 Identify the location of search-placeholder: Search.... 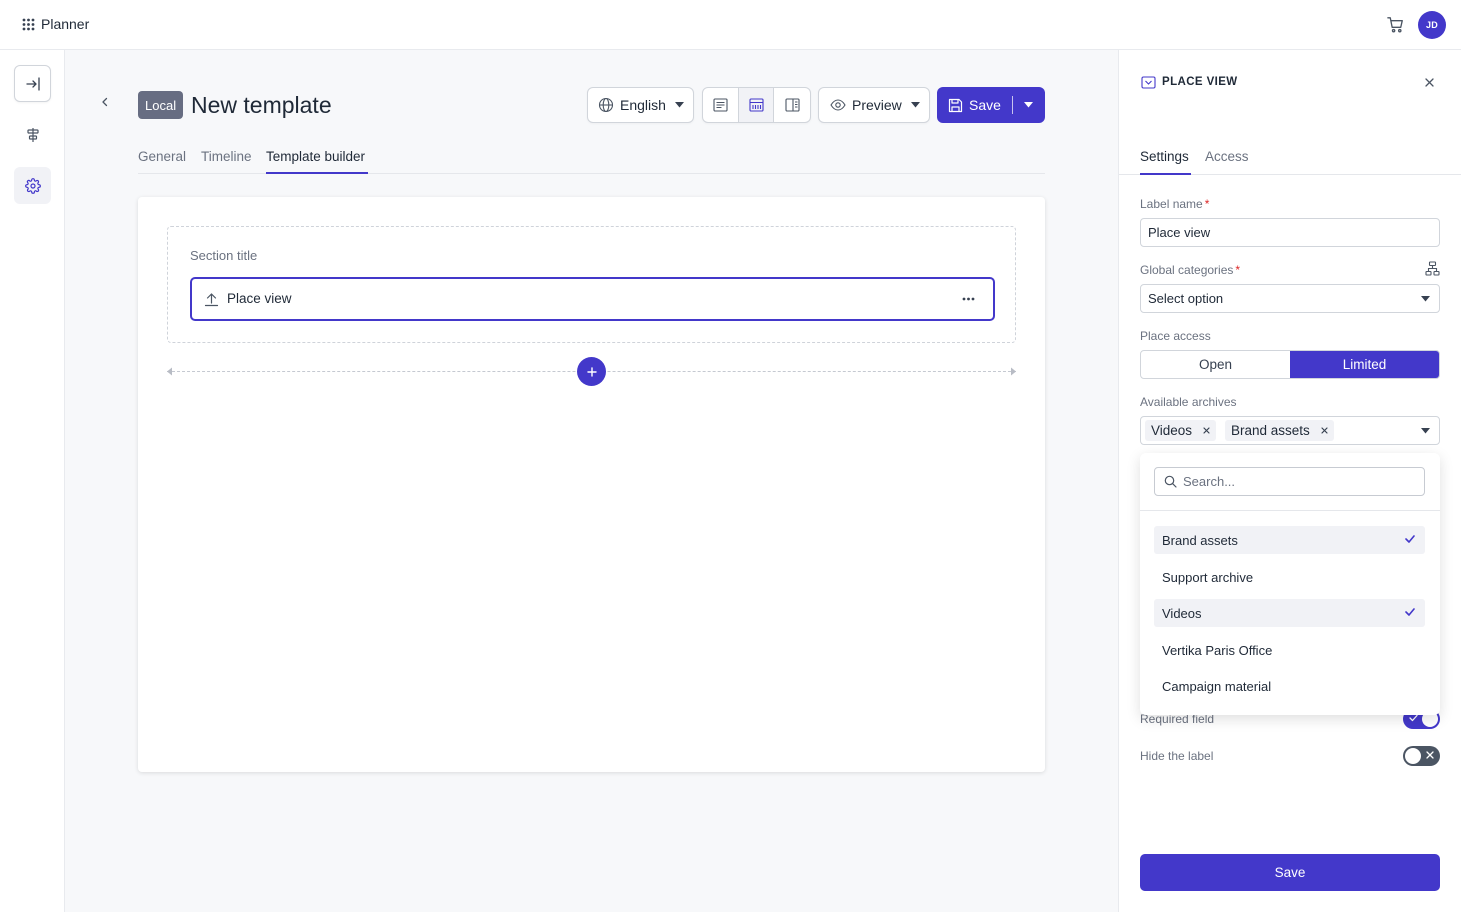
(1209, 481).